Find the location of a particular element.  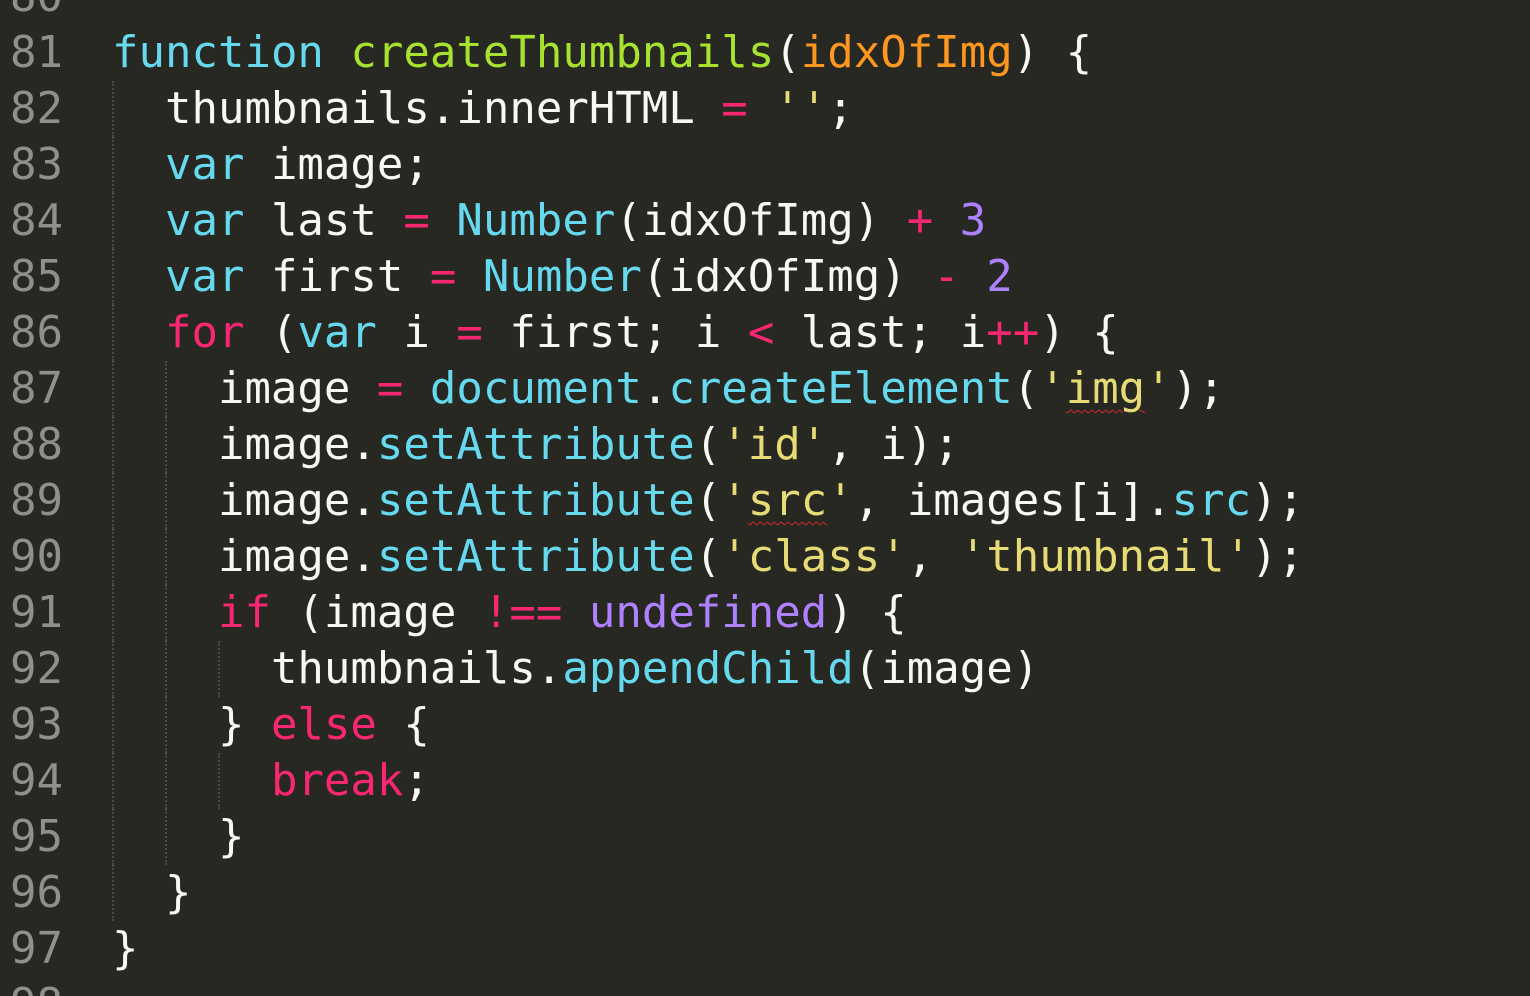

code-token: setAttribute is located at coordinates (535, 556).